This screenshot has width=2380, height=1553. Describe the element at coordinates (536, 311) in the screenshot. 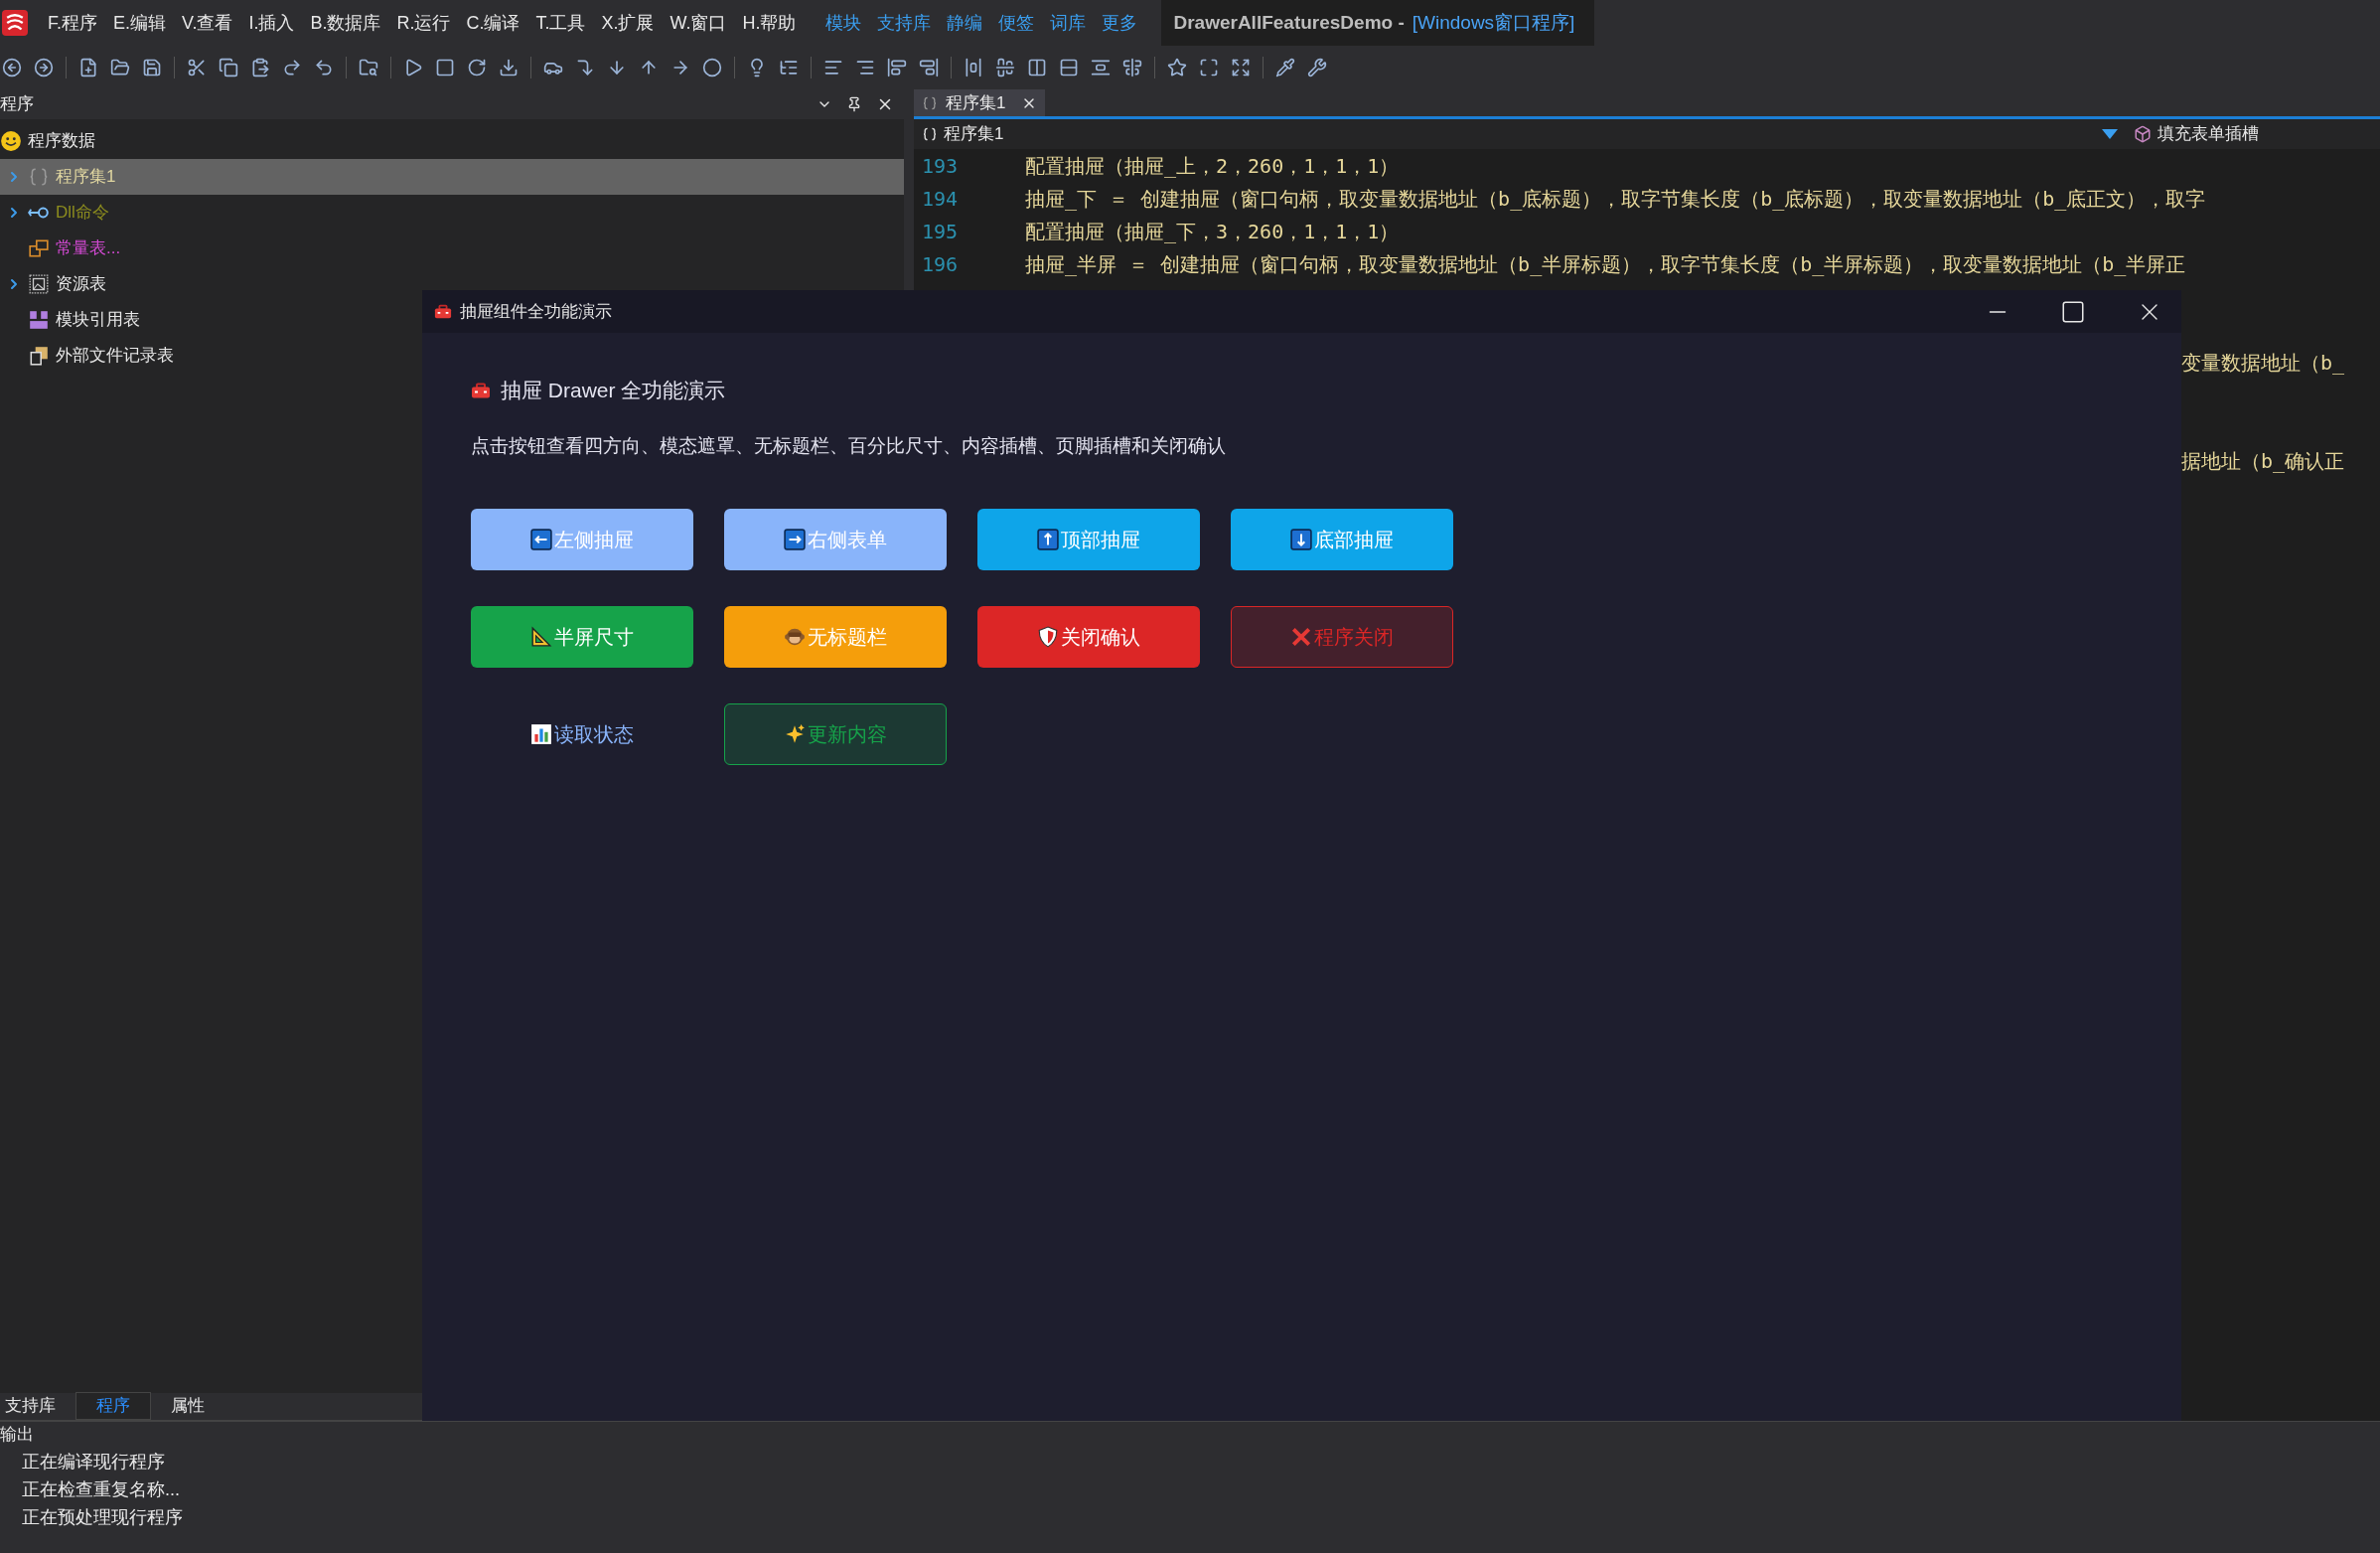

I see `dialog-title: 抽屉组件全功能演示` at that location.